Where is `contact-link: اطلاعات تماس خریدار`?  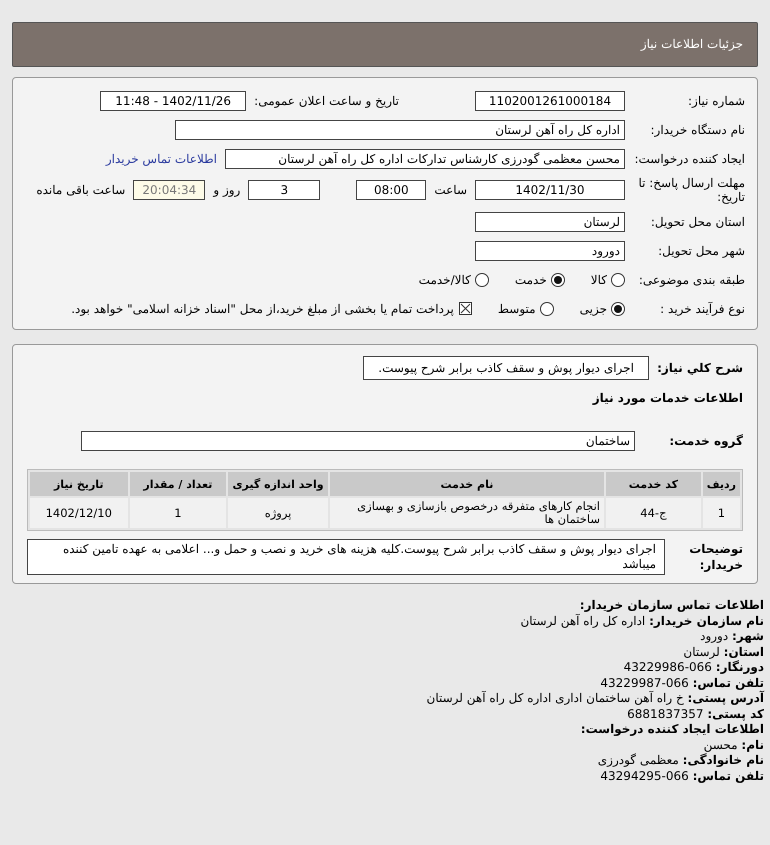 contact-link: اطلاعات تماس خریدار is located at coordinates (161, 159).